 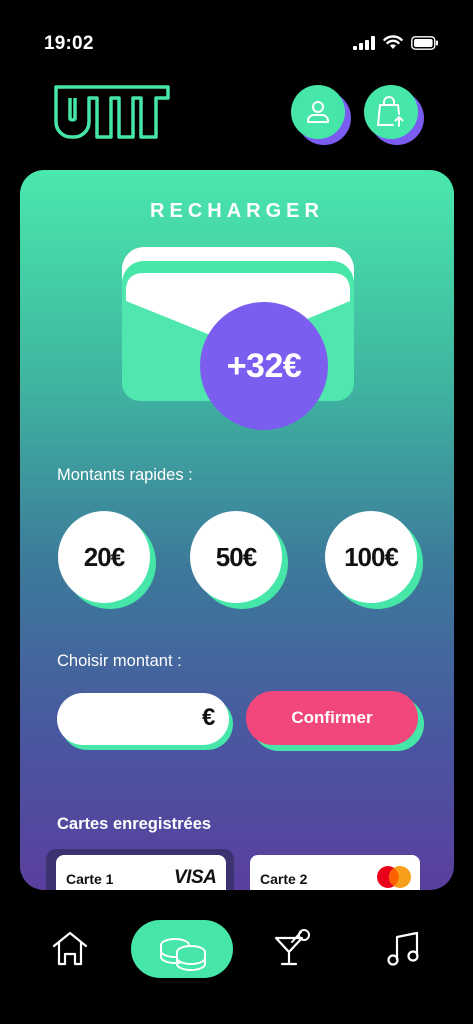 I want to click on home-icon, so click(x=70, y=948).